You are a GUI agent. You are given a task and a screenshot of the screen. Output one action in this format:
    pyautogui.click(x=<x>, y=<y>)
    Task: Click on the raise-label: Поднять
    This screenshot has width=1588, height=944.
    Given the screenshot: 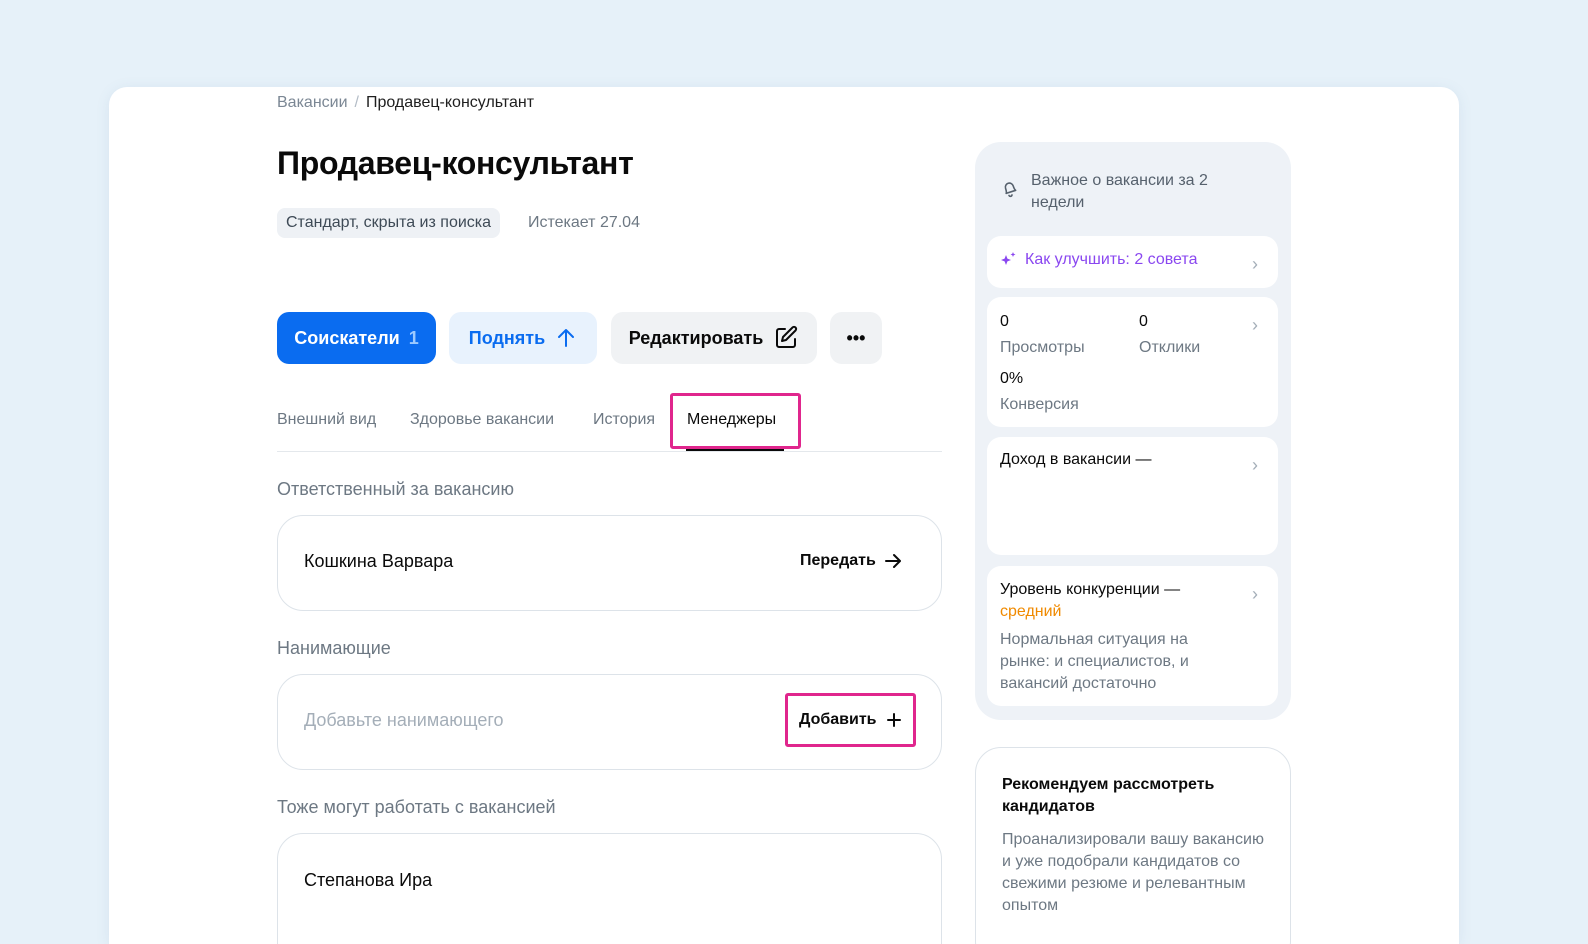 What is the action you would take?
    pyautogui.click(x=507, y=337)
    